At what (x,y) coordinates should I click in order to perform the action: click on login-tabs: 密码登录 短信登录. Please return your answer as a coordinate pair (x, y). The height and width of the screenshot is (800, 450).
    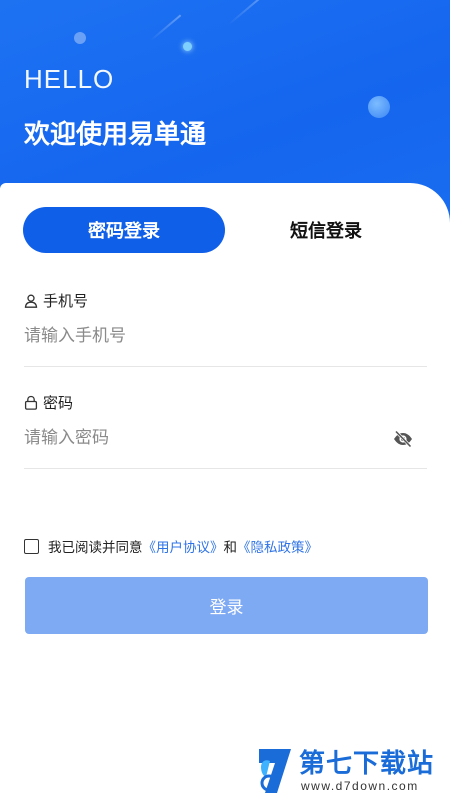
    Looking at the image, I should click on (225, 230).